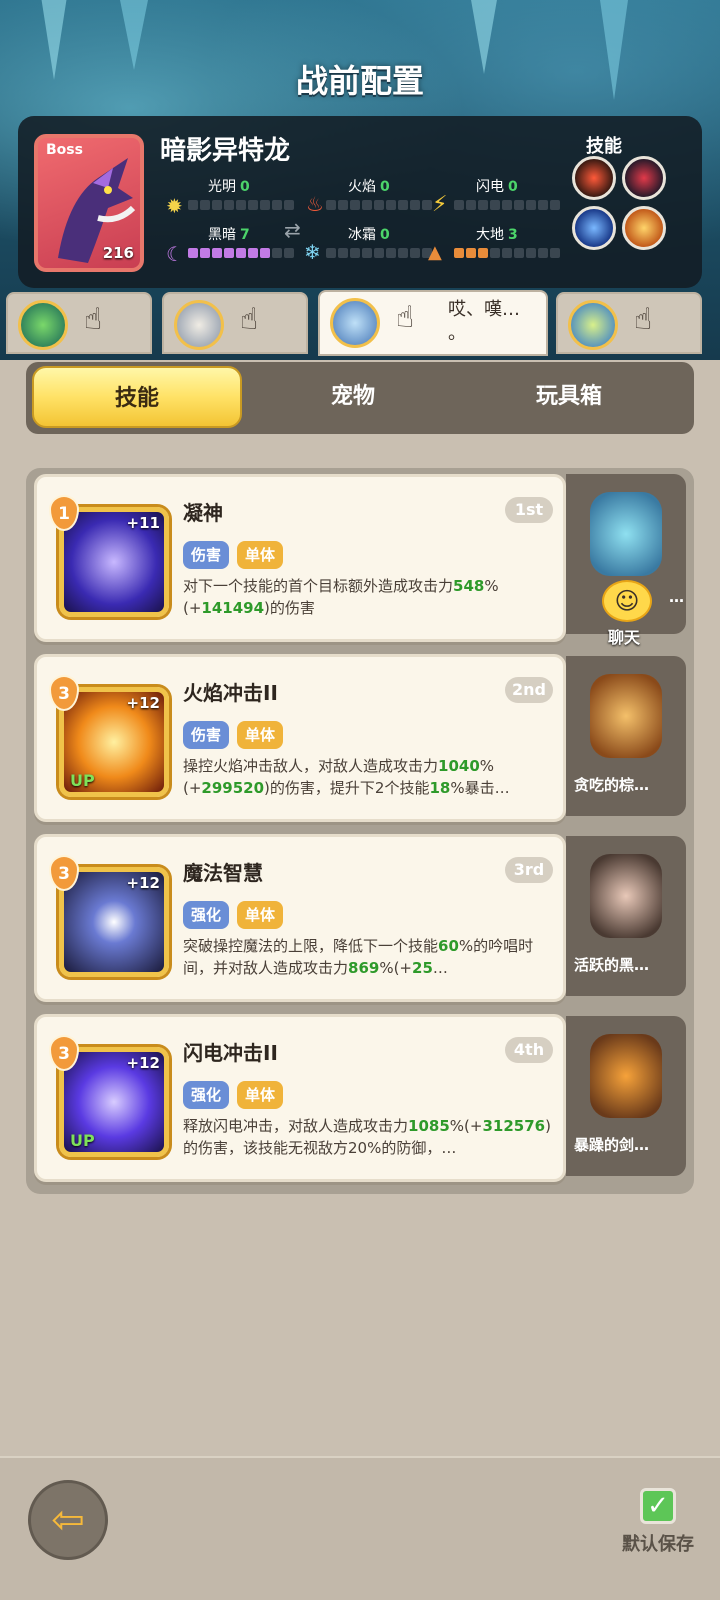 This screenshot has width=720, height=1600. I want to click on upgrade-badge: UP, so click(82, 1140).